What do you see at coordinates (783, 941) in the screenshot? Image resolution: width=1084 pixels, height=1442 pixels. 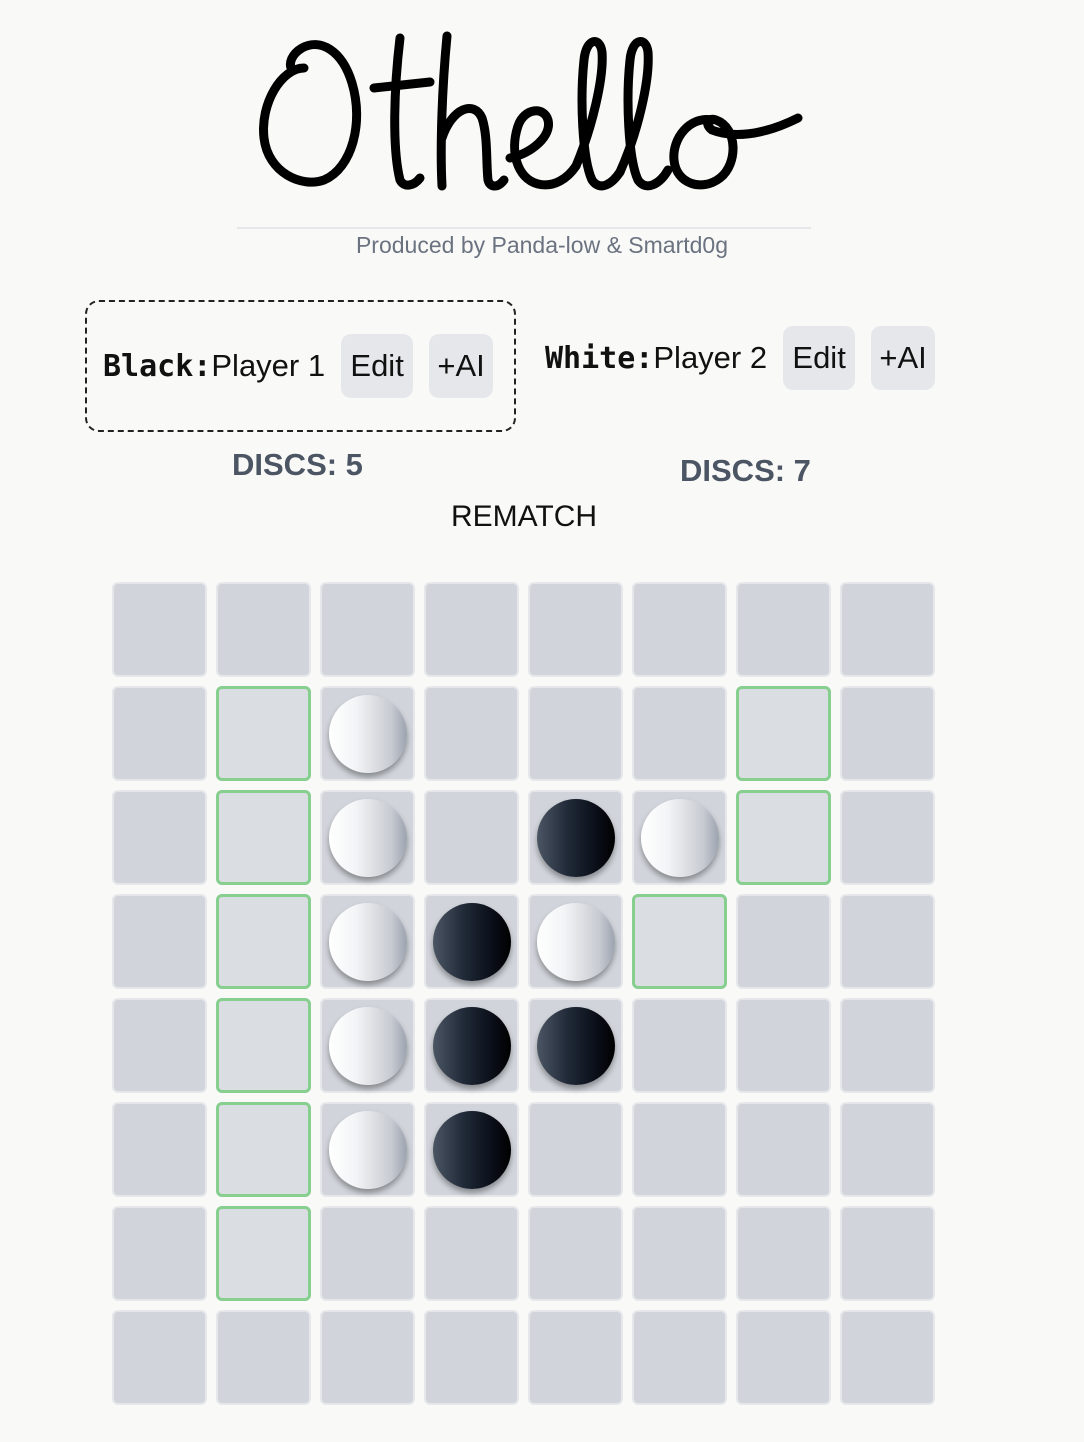 I see `board-cell-r4-c7` at bounding box center [783, 941].